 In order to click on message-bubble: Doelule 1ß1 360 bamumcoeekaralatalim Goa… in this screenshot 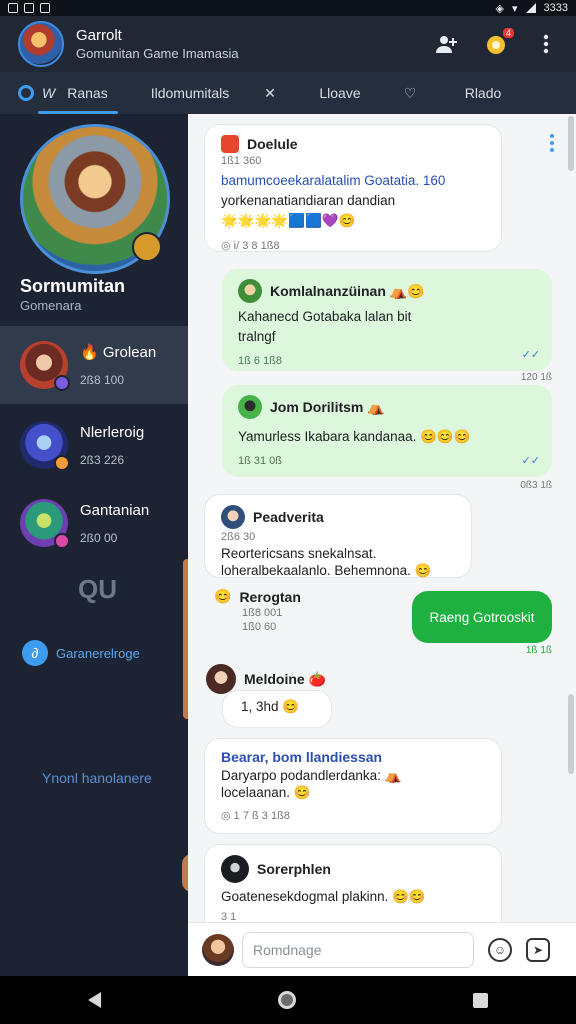, I will do `click(353, 188)`.